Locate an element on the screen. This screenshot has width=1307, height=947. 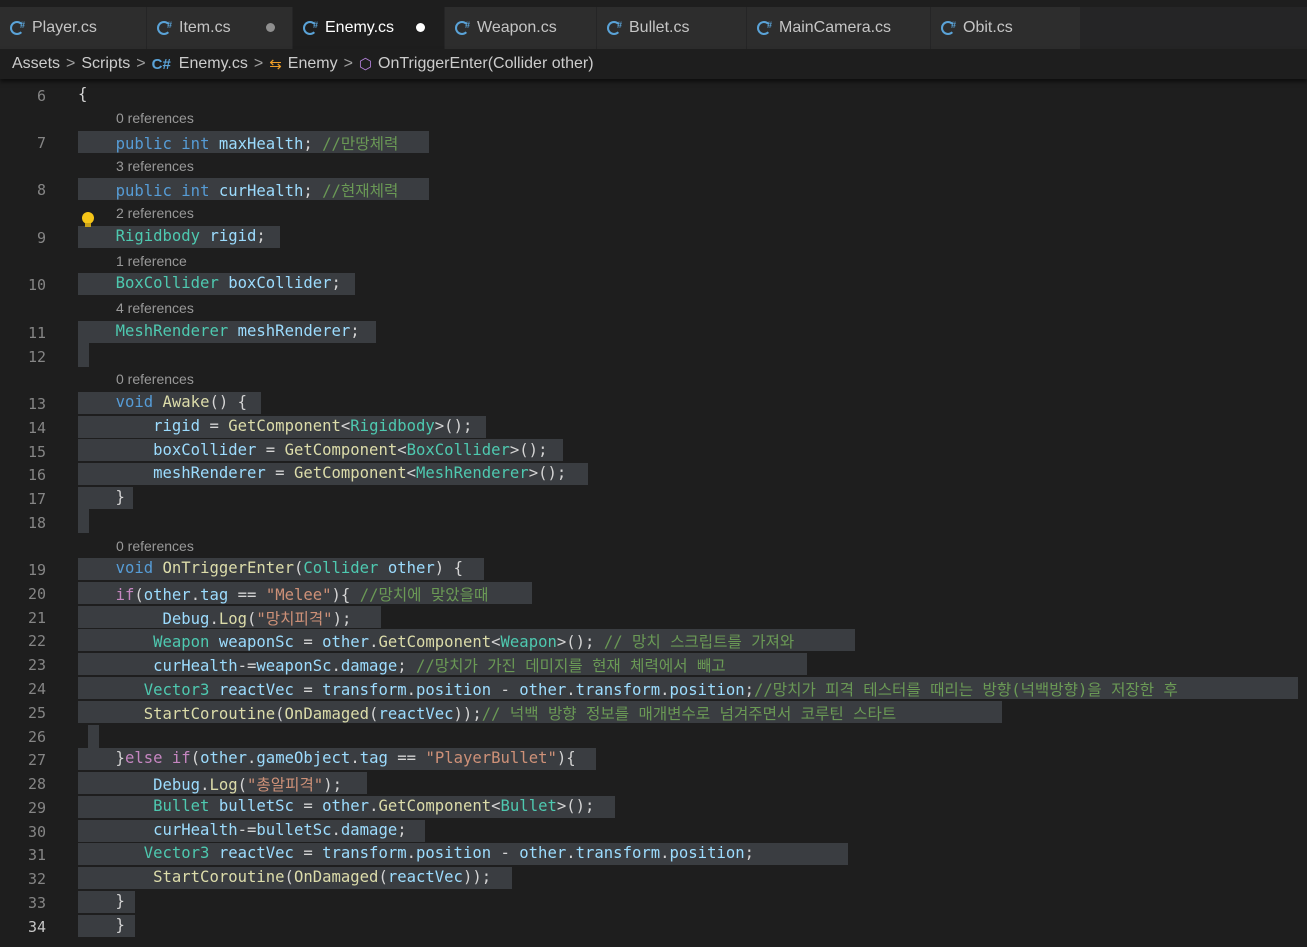
line-number: 6 is located at coordinates (41, 96).